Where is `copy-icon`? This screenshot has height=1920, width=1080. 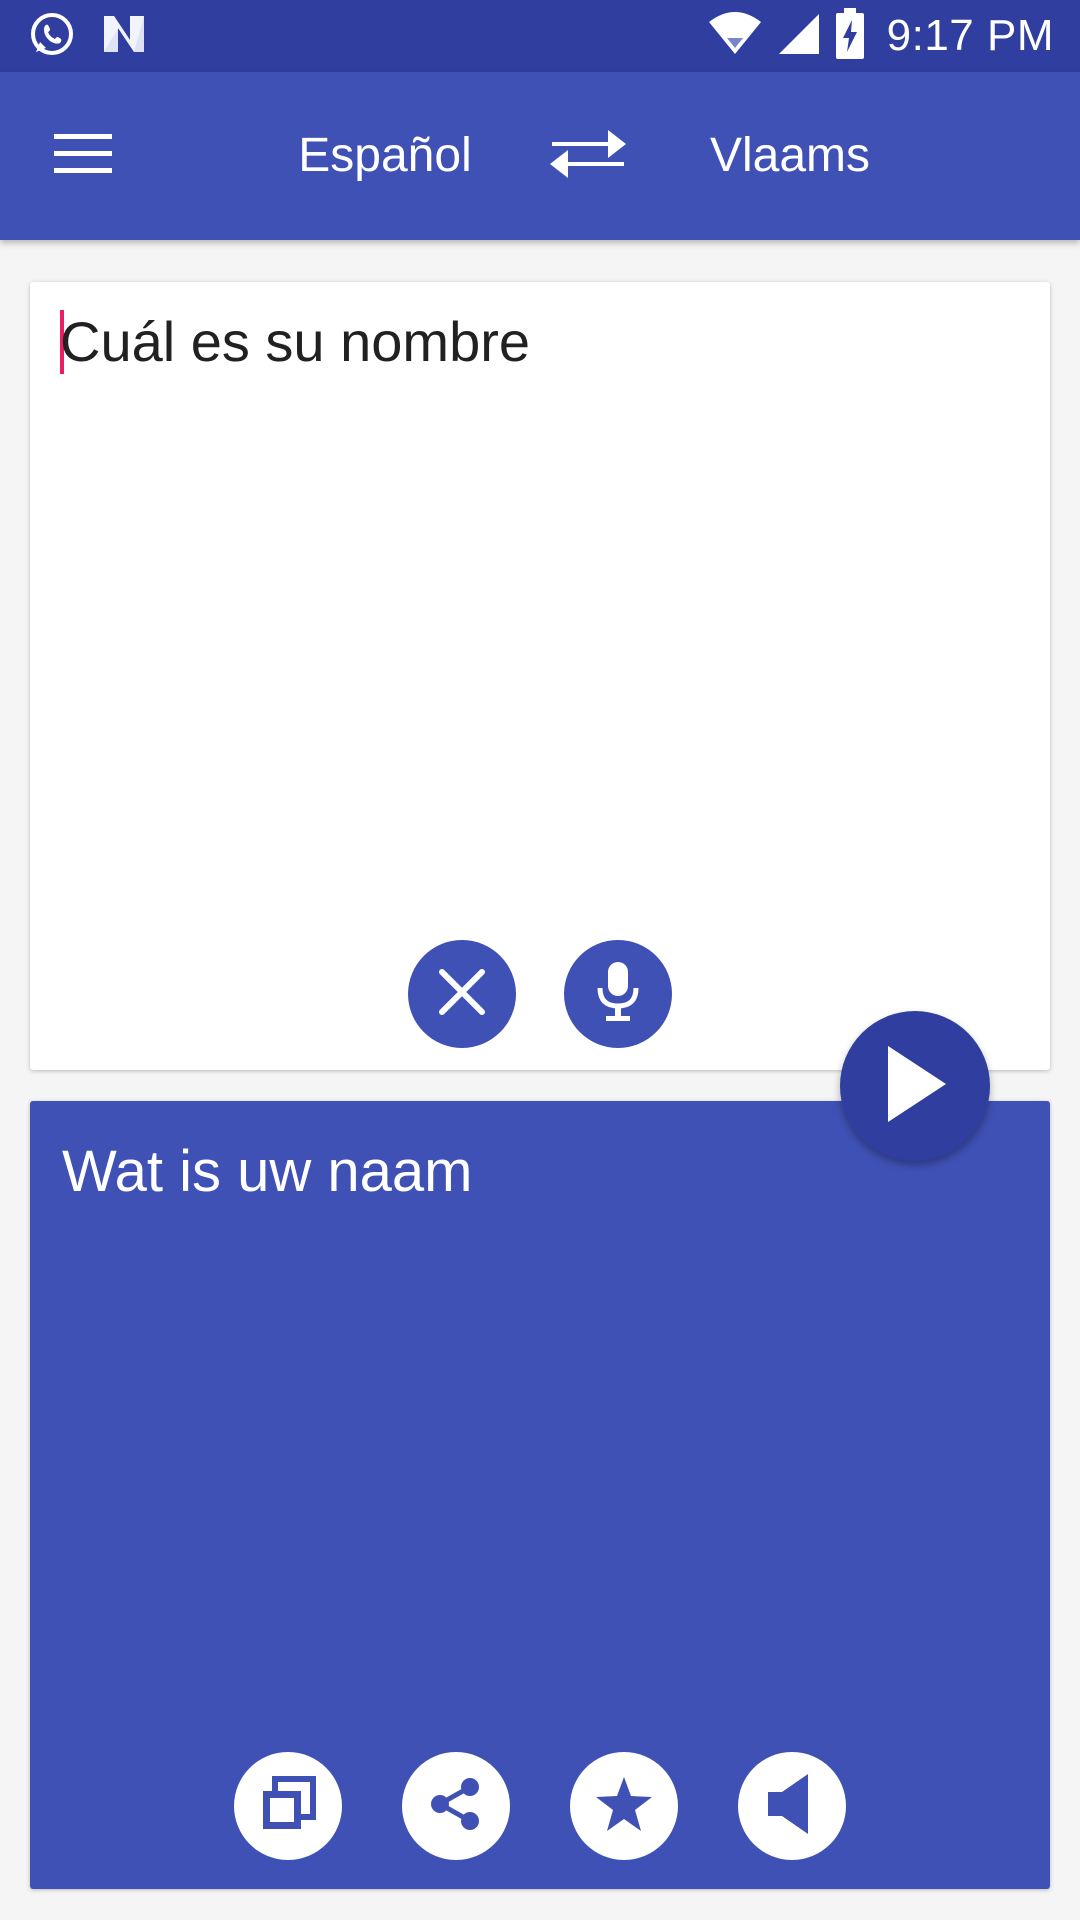
copy-icon is located at coordinates (288, 1806).